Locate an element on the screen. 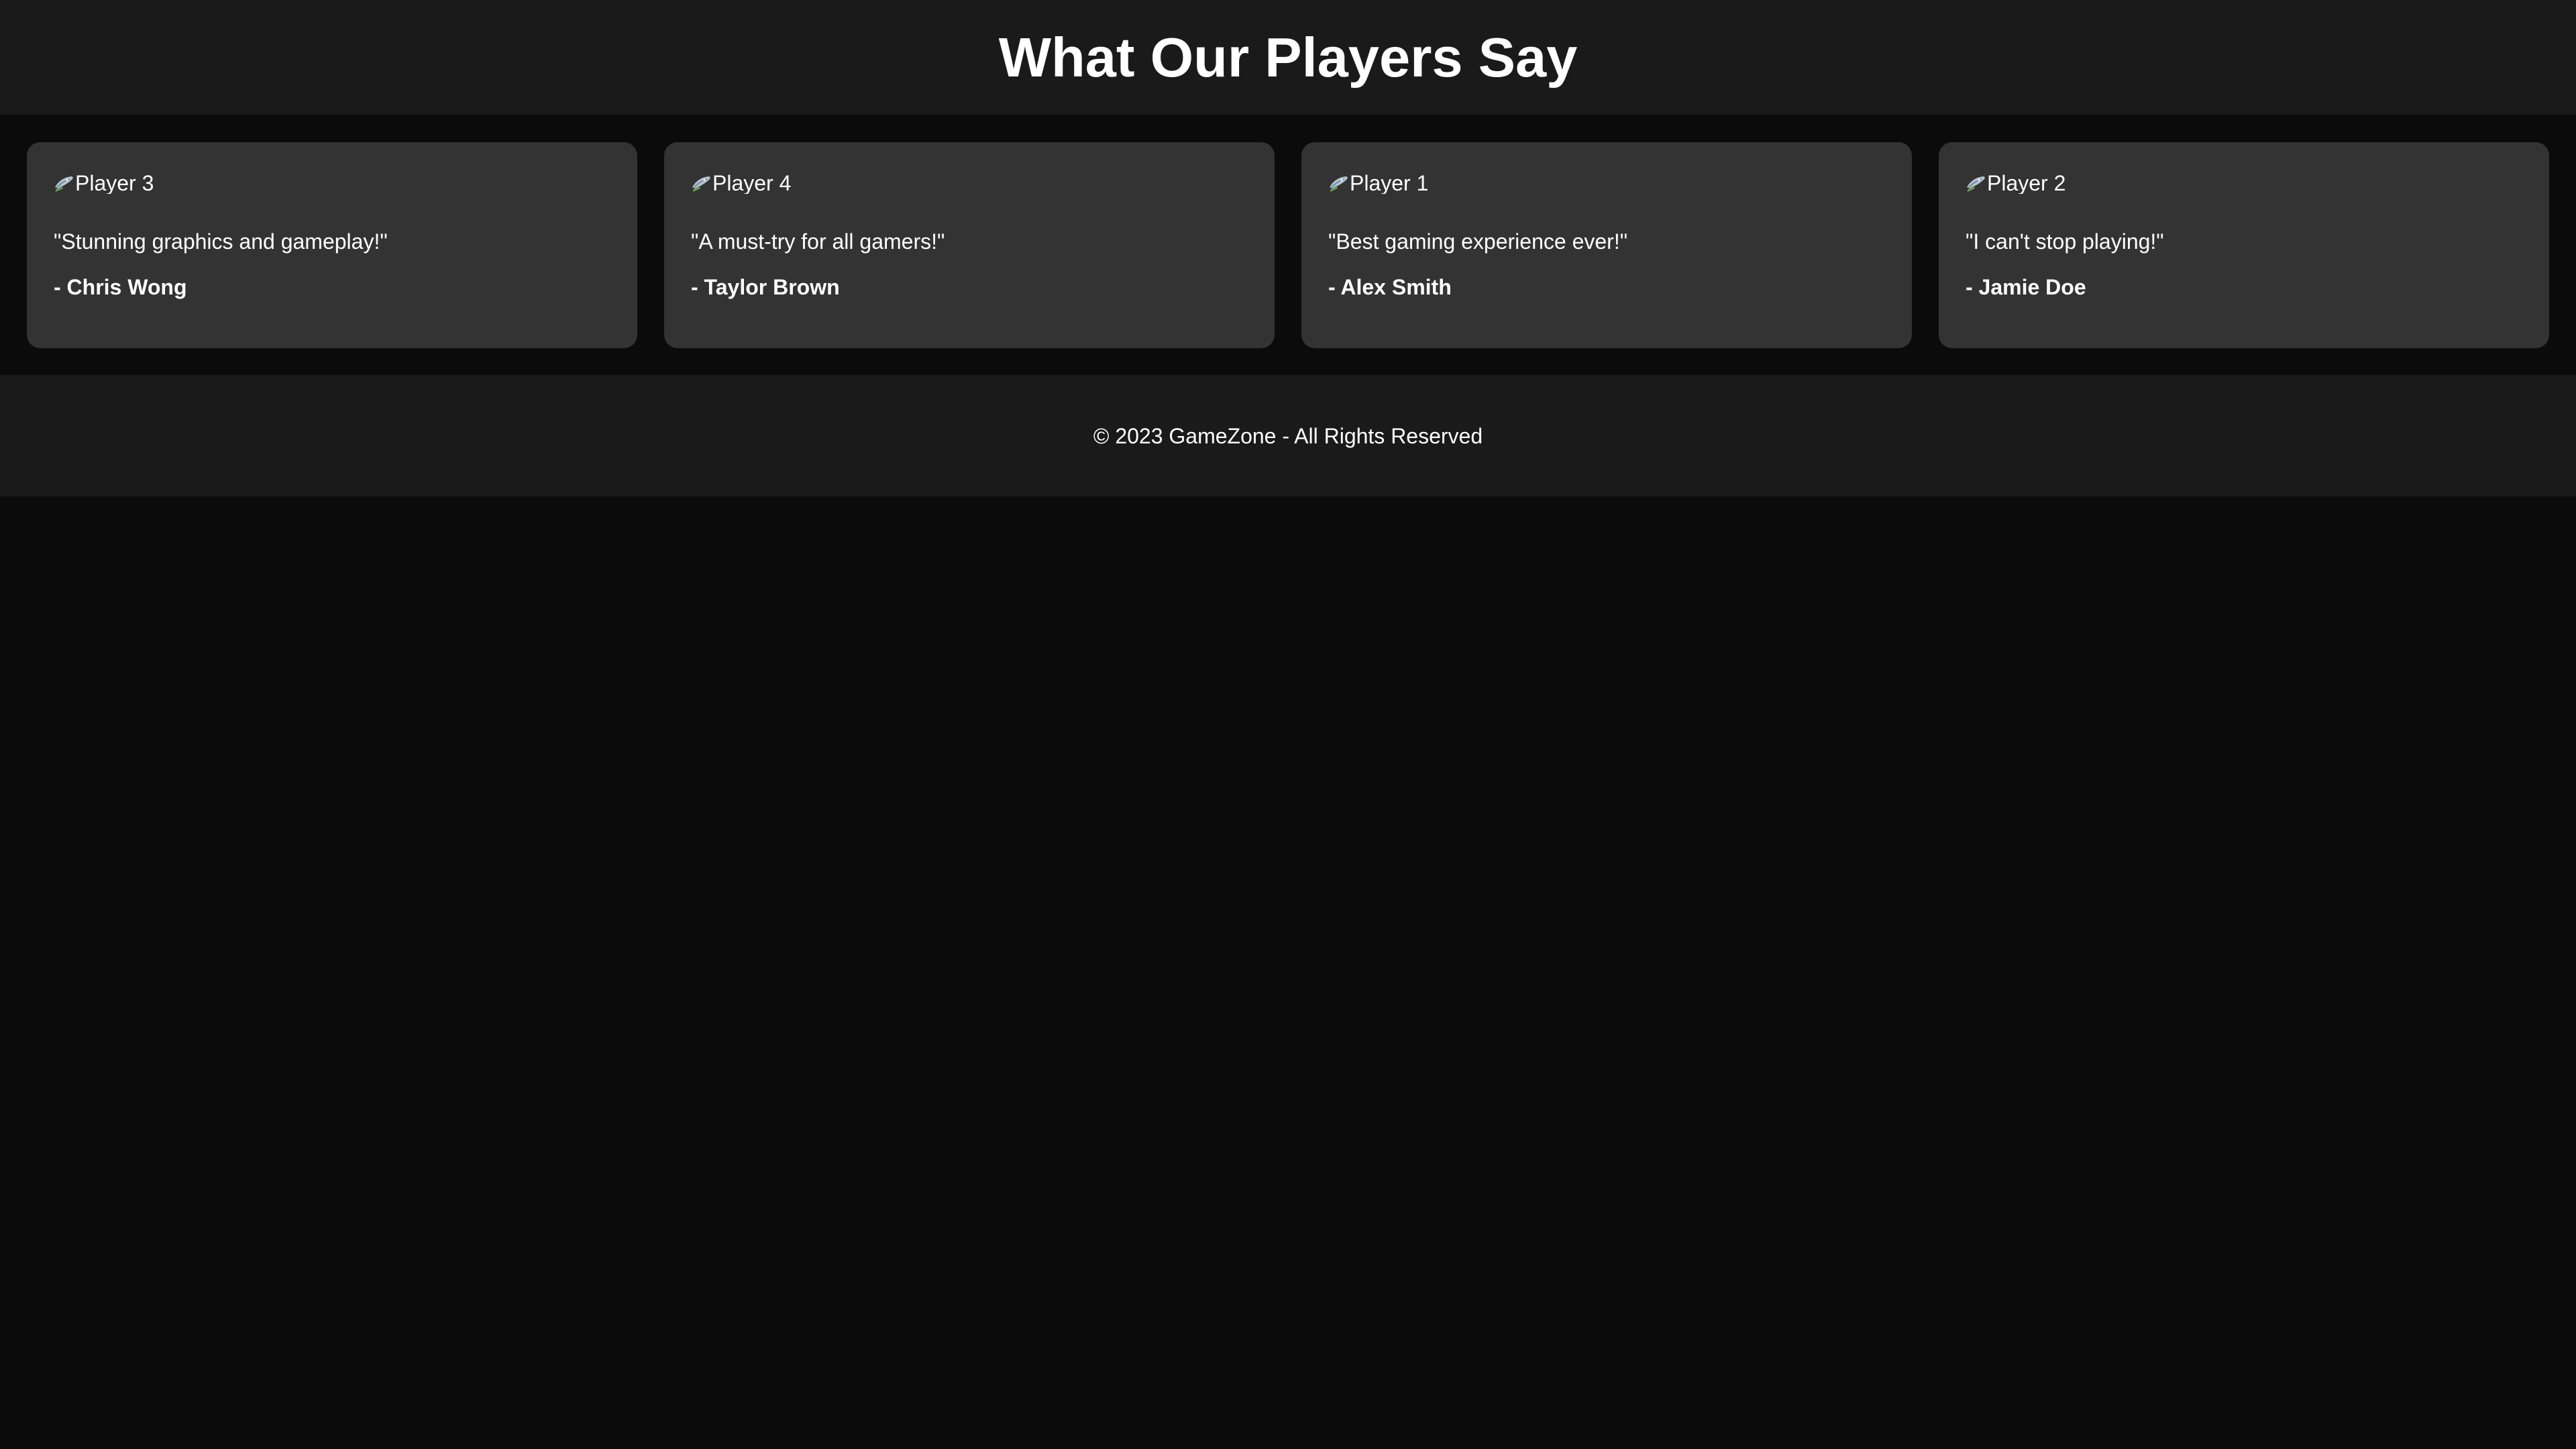 The width and height of the screenshot is (2576, 1449). testimonial-author: - Chris Wong is located at coordinates (120, 287).